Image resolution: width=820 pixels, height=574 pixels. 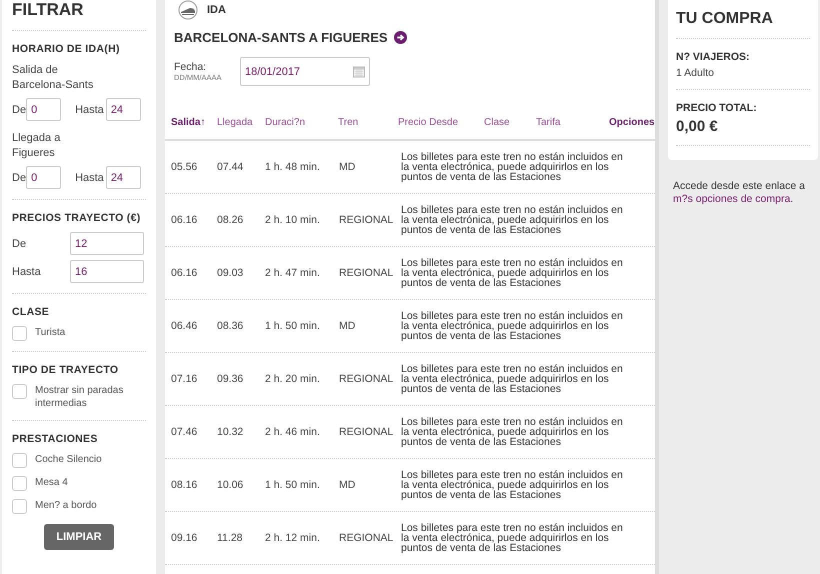 I want to click on column-header: Clase, so click(x=510, y=122).